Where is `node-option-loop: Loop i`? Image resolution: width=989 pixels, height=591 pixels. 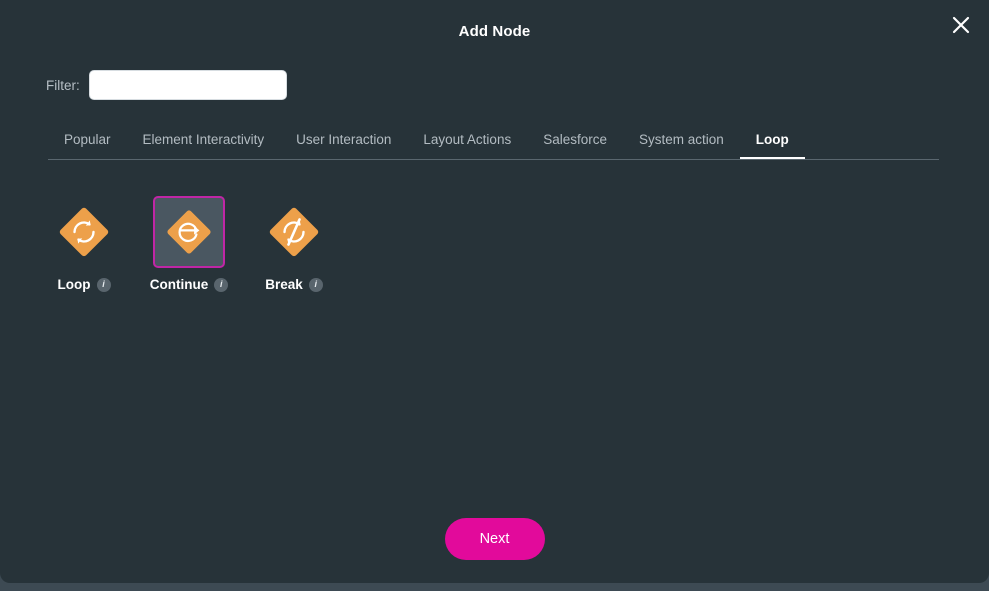
node-option-loop: Loop i is located at coordinates (84, 244).